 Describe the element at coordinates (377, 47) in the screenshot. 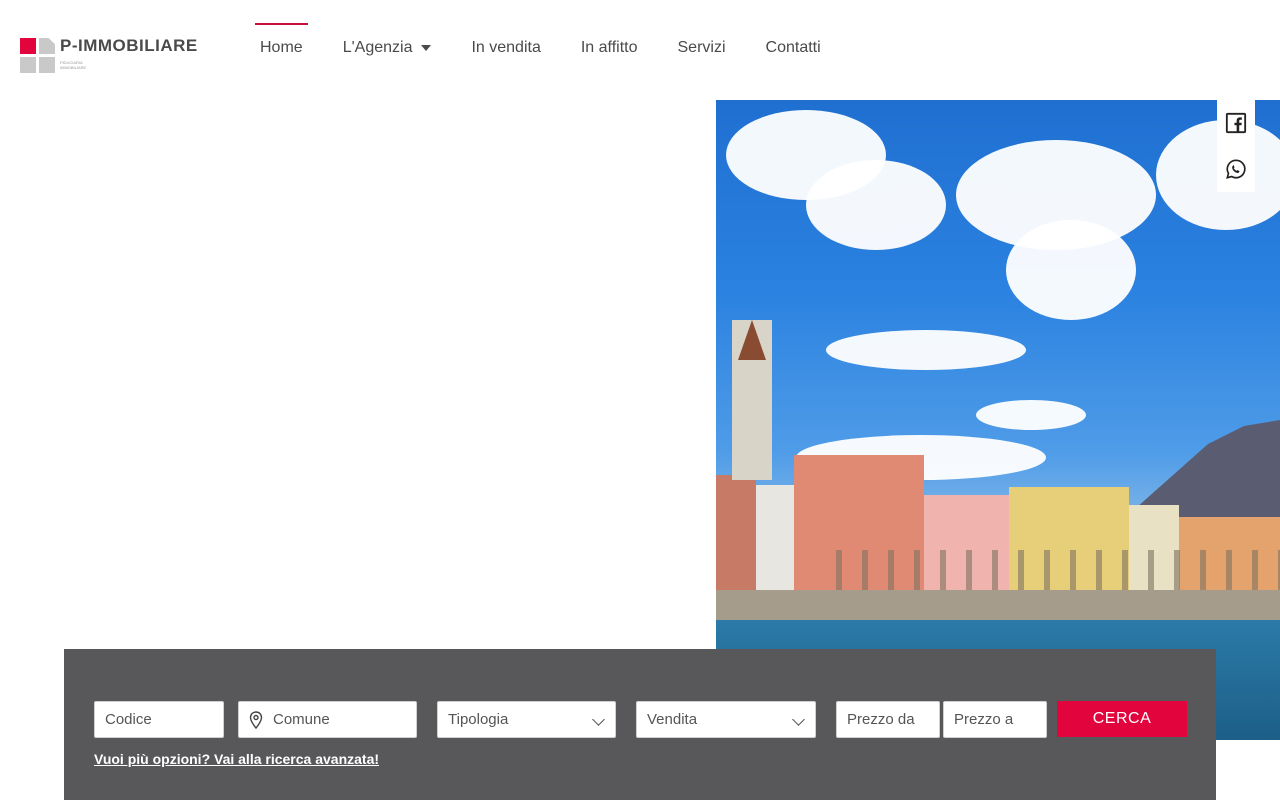

I see `nav-item-label: L'Agenzia` at that location.